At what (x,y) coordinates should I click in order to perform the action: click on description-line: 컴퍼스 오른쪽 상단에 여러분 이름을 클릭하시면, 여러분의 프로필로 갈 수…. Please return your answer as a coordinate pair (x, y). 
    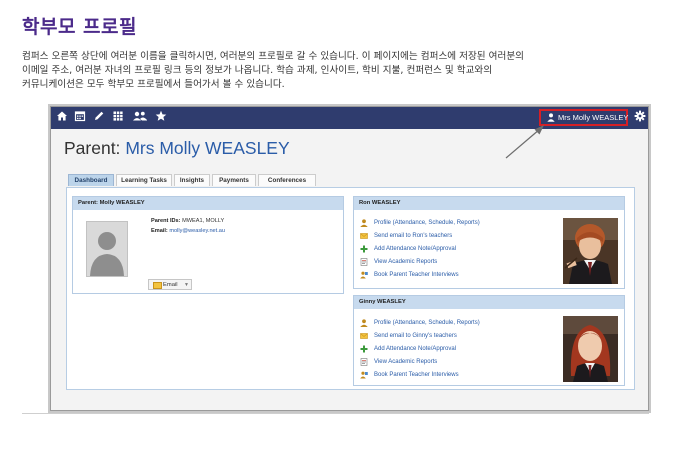
    Looking at the image, I should click on (273, 56).